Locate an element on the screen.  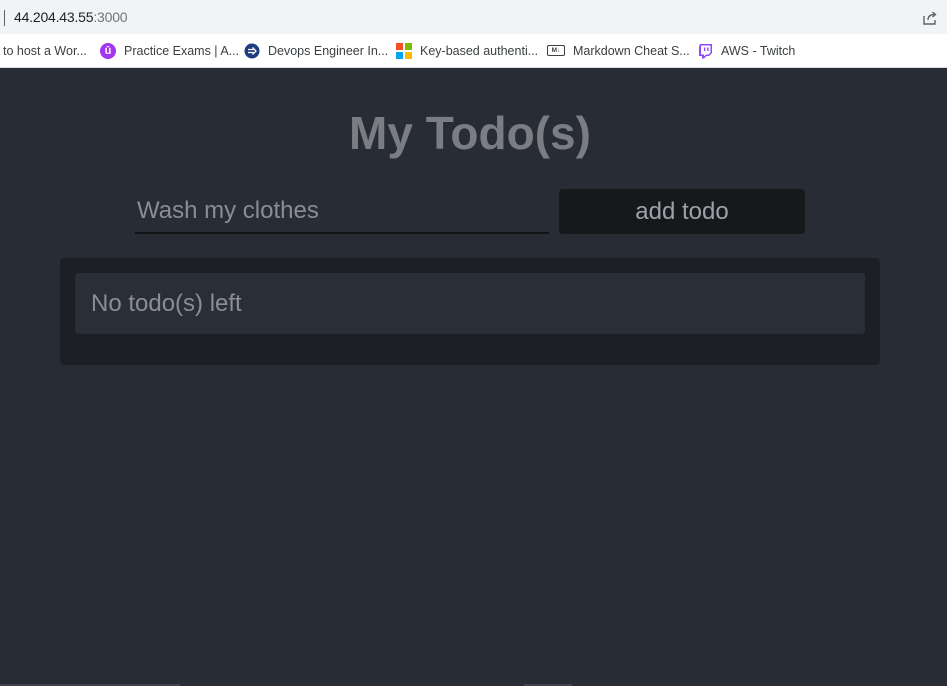
empty-todo-message: No todo(s) left is located at coordinates (470, 303).